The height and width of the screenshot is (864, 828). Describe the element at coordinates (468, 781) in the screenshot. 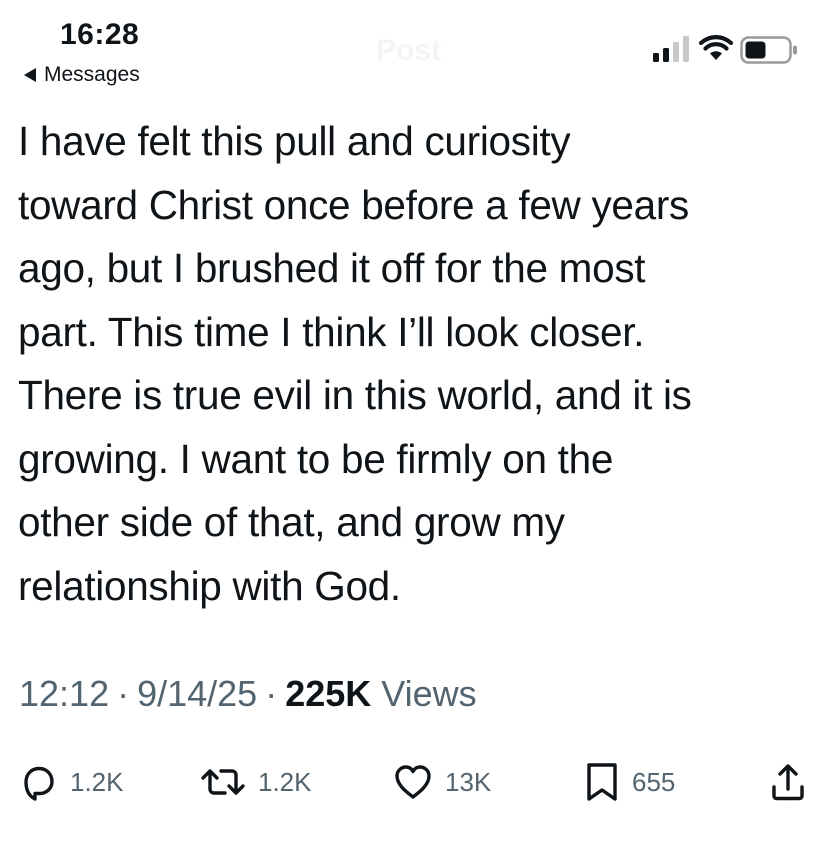

I see `like-count: 13K` at that location.